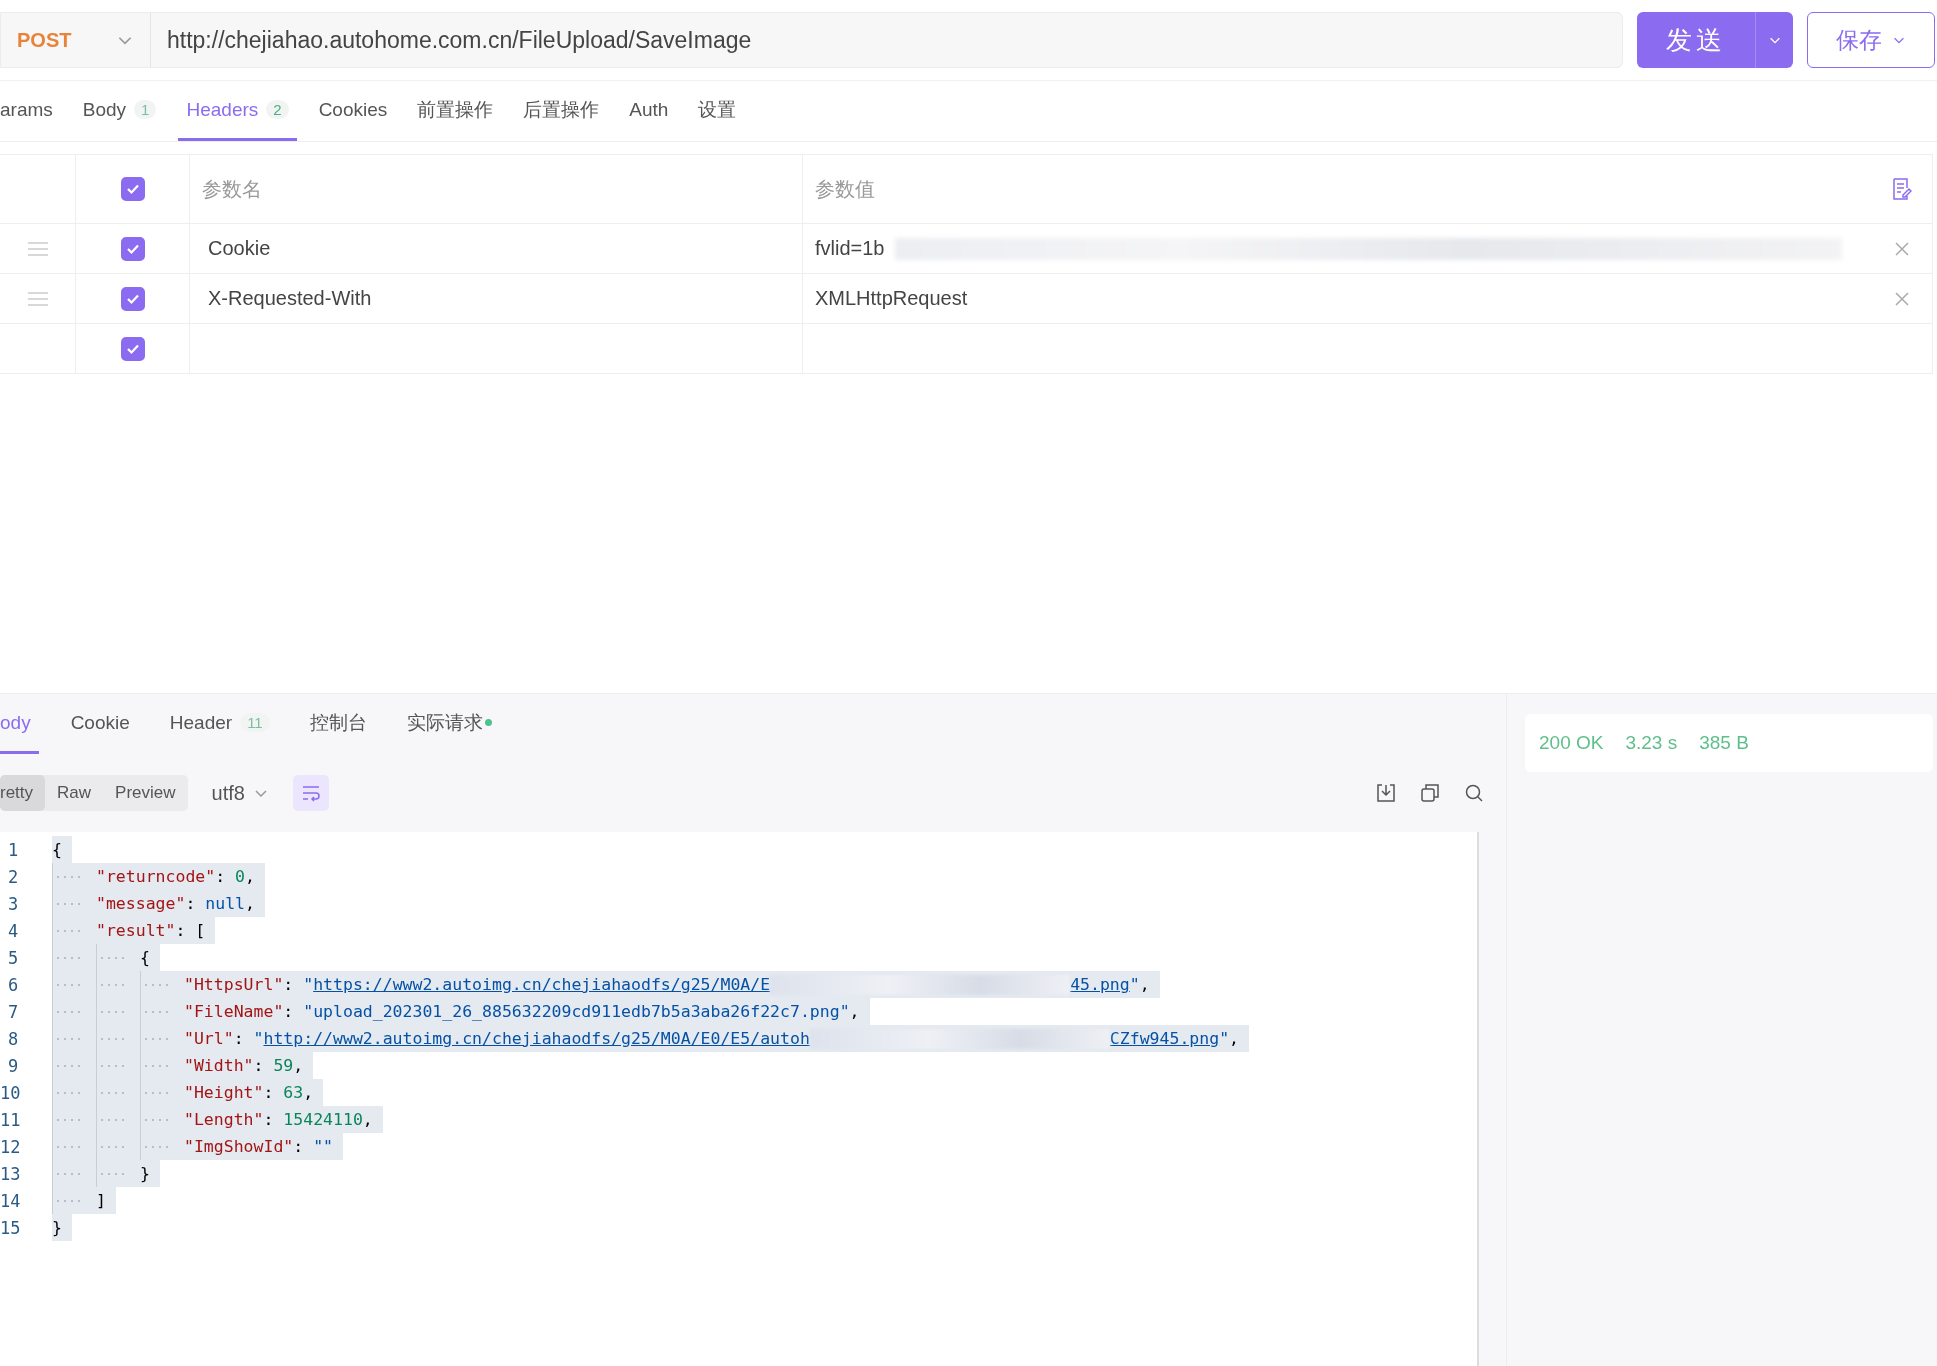 The image size is (1937, 1366). I want to click on line-number: 5, so click(13, 957).